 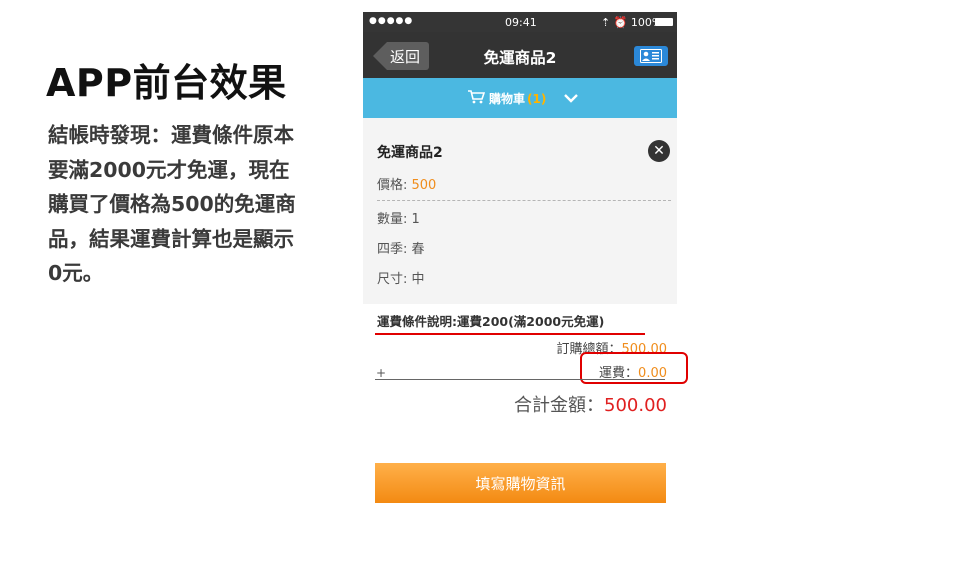 I want to click on signal-indicator: ●●●●●, so click(x=391, y=21).